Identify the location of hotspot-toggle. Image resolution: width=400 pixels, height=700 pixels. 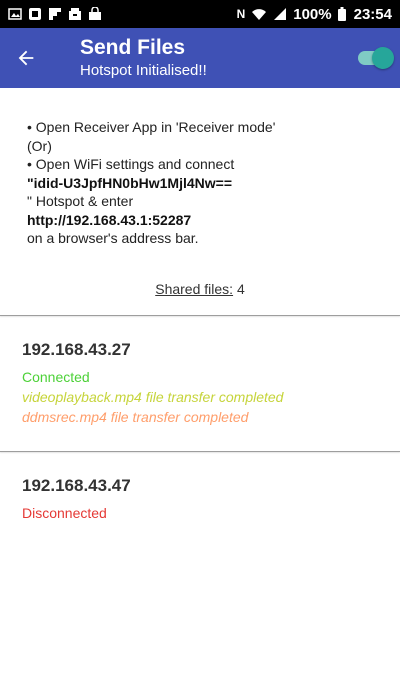
(375, 58).